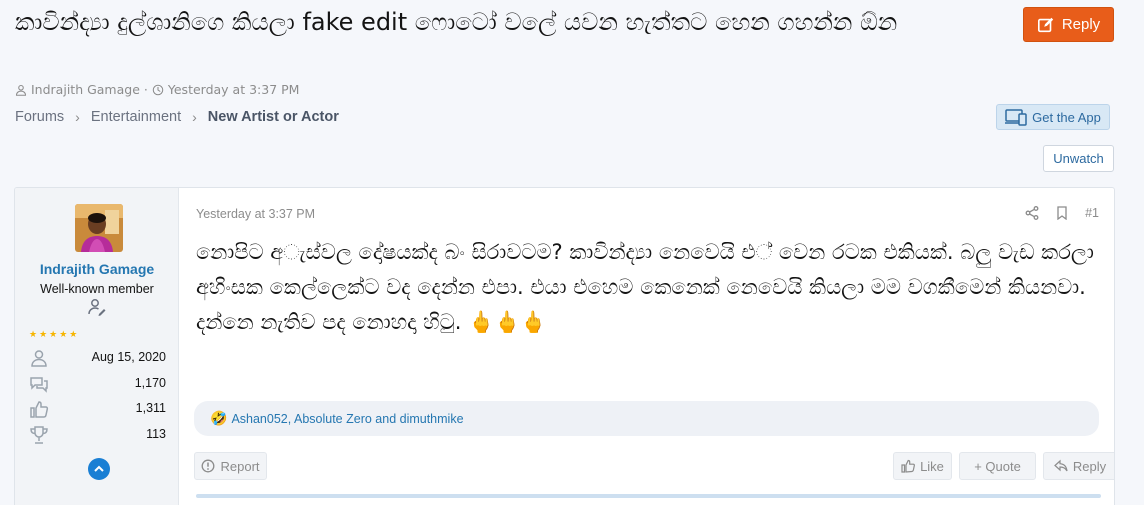 This screenshot has width=1144, height=505. What do you see at coordinates (1092, 213) in the screenshot?
I see `post-number: #1` at bounding box center [1092, 213].